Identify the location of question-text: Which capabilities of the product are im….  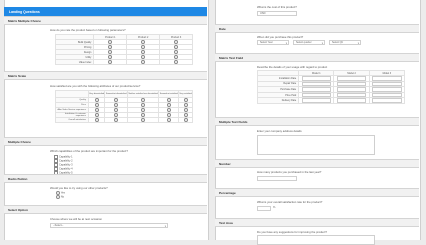
(89, 151).